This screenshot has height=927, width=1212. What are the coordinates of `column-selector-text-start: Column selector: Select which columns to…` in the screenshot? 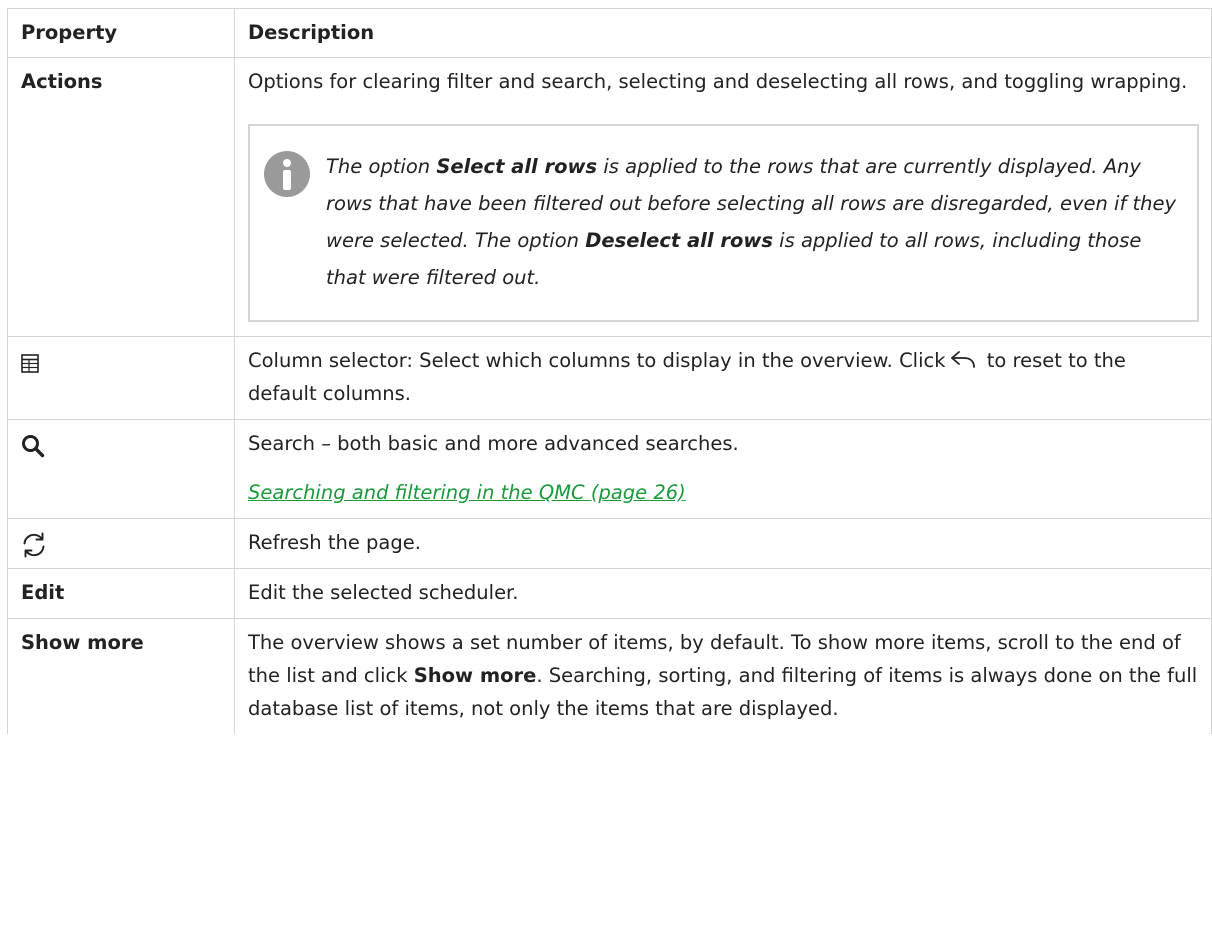 It's located at (597, 360).